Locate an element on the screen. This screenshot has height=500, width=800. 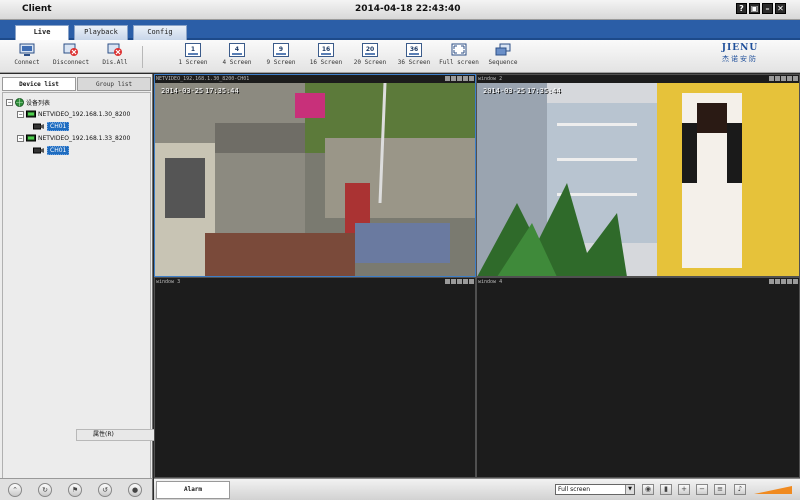
tab-live: Live is located at coordinates (42, 32).